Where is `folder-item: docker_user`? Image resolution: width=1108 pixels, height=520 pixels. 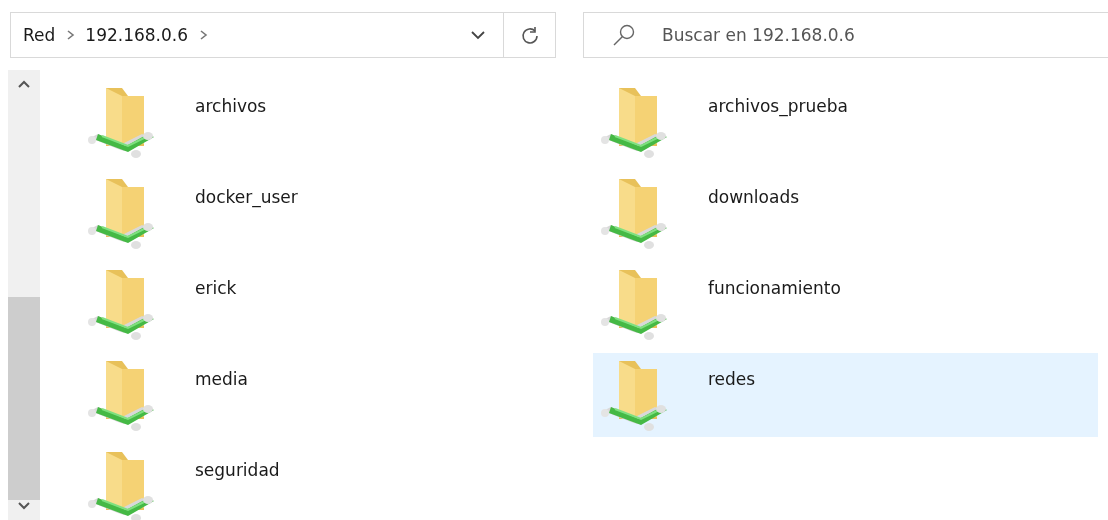 folder-item: docker_user is located at coordinates (332, 213).